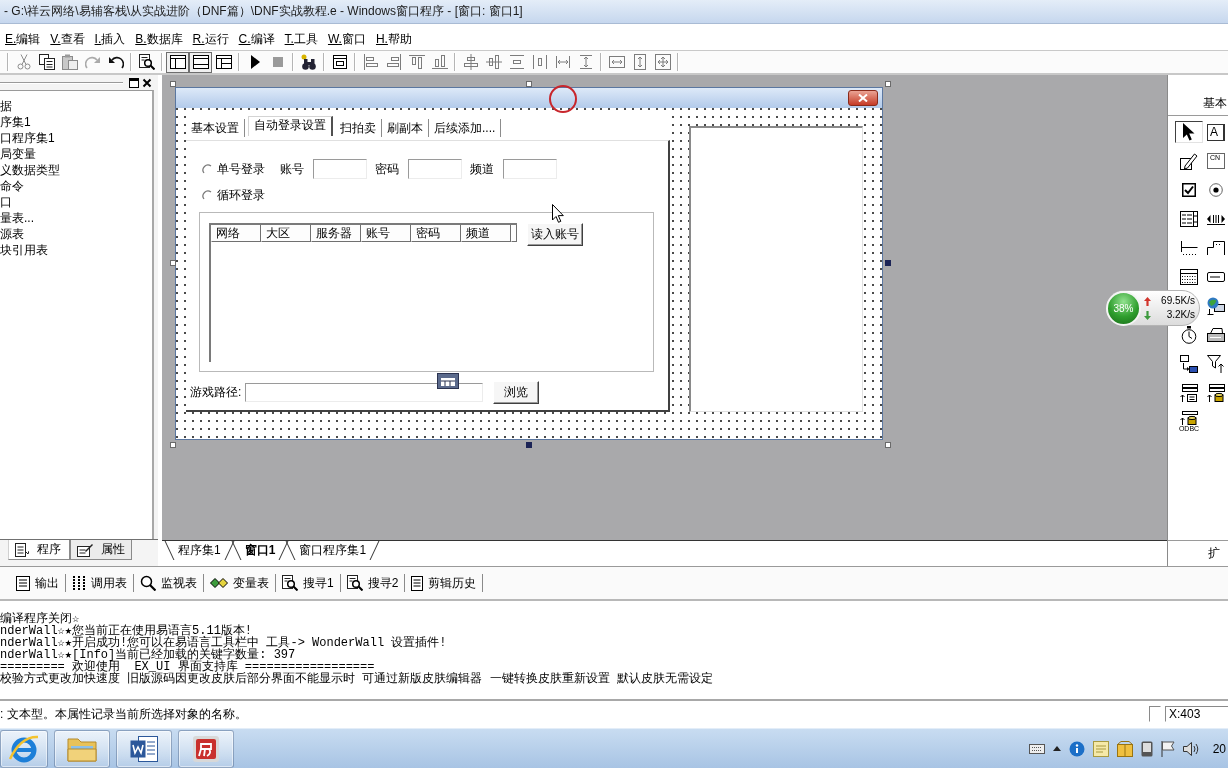 Image resolution: width=1228 pixels, height=768 pixels. What do you see at coordinates (18, 154) in the screenshot?
I see `tree-item: 局变量` at bounding box center [18, 154].